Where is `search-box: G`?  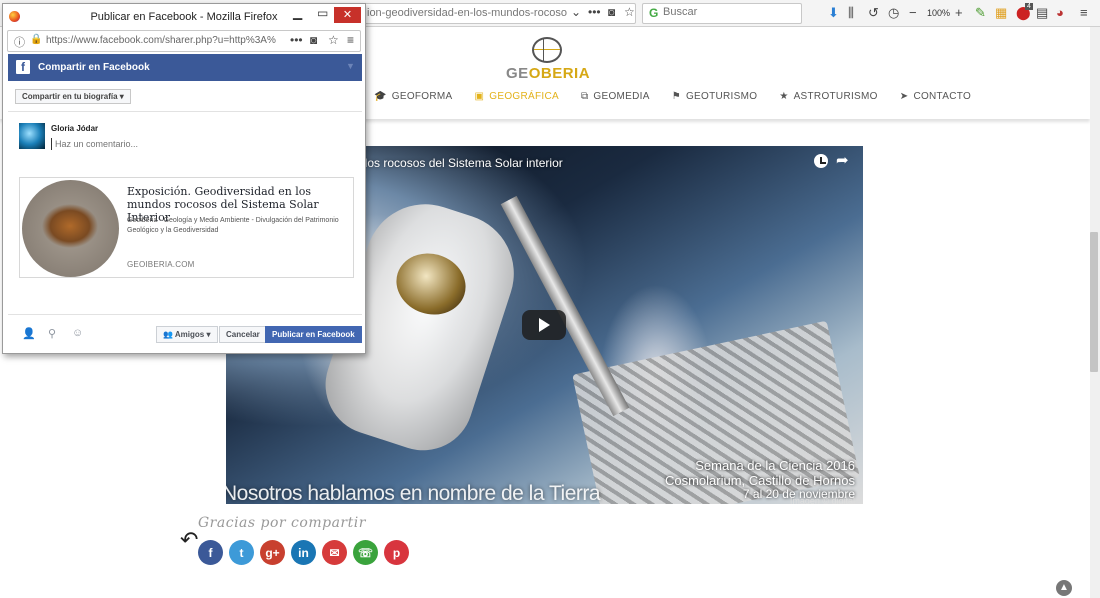
search-box: G is located at coordinates (722, 13).